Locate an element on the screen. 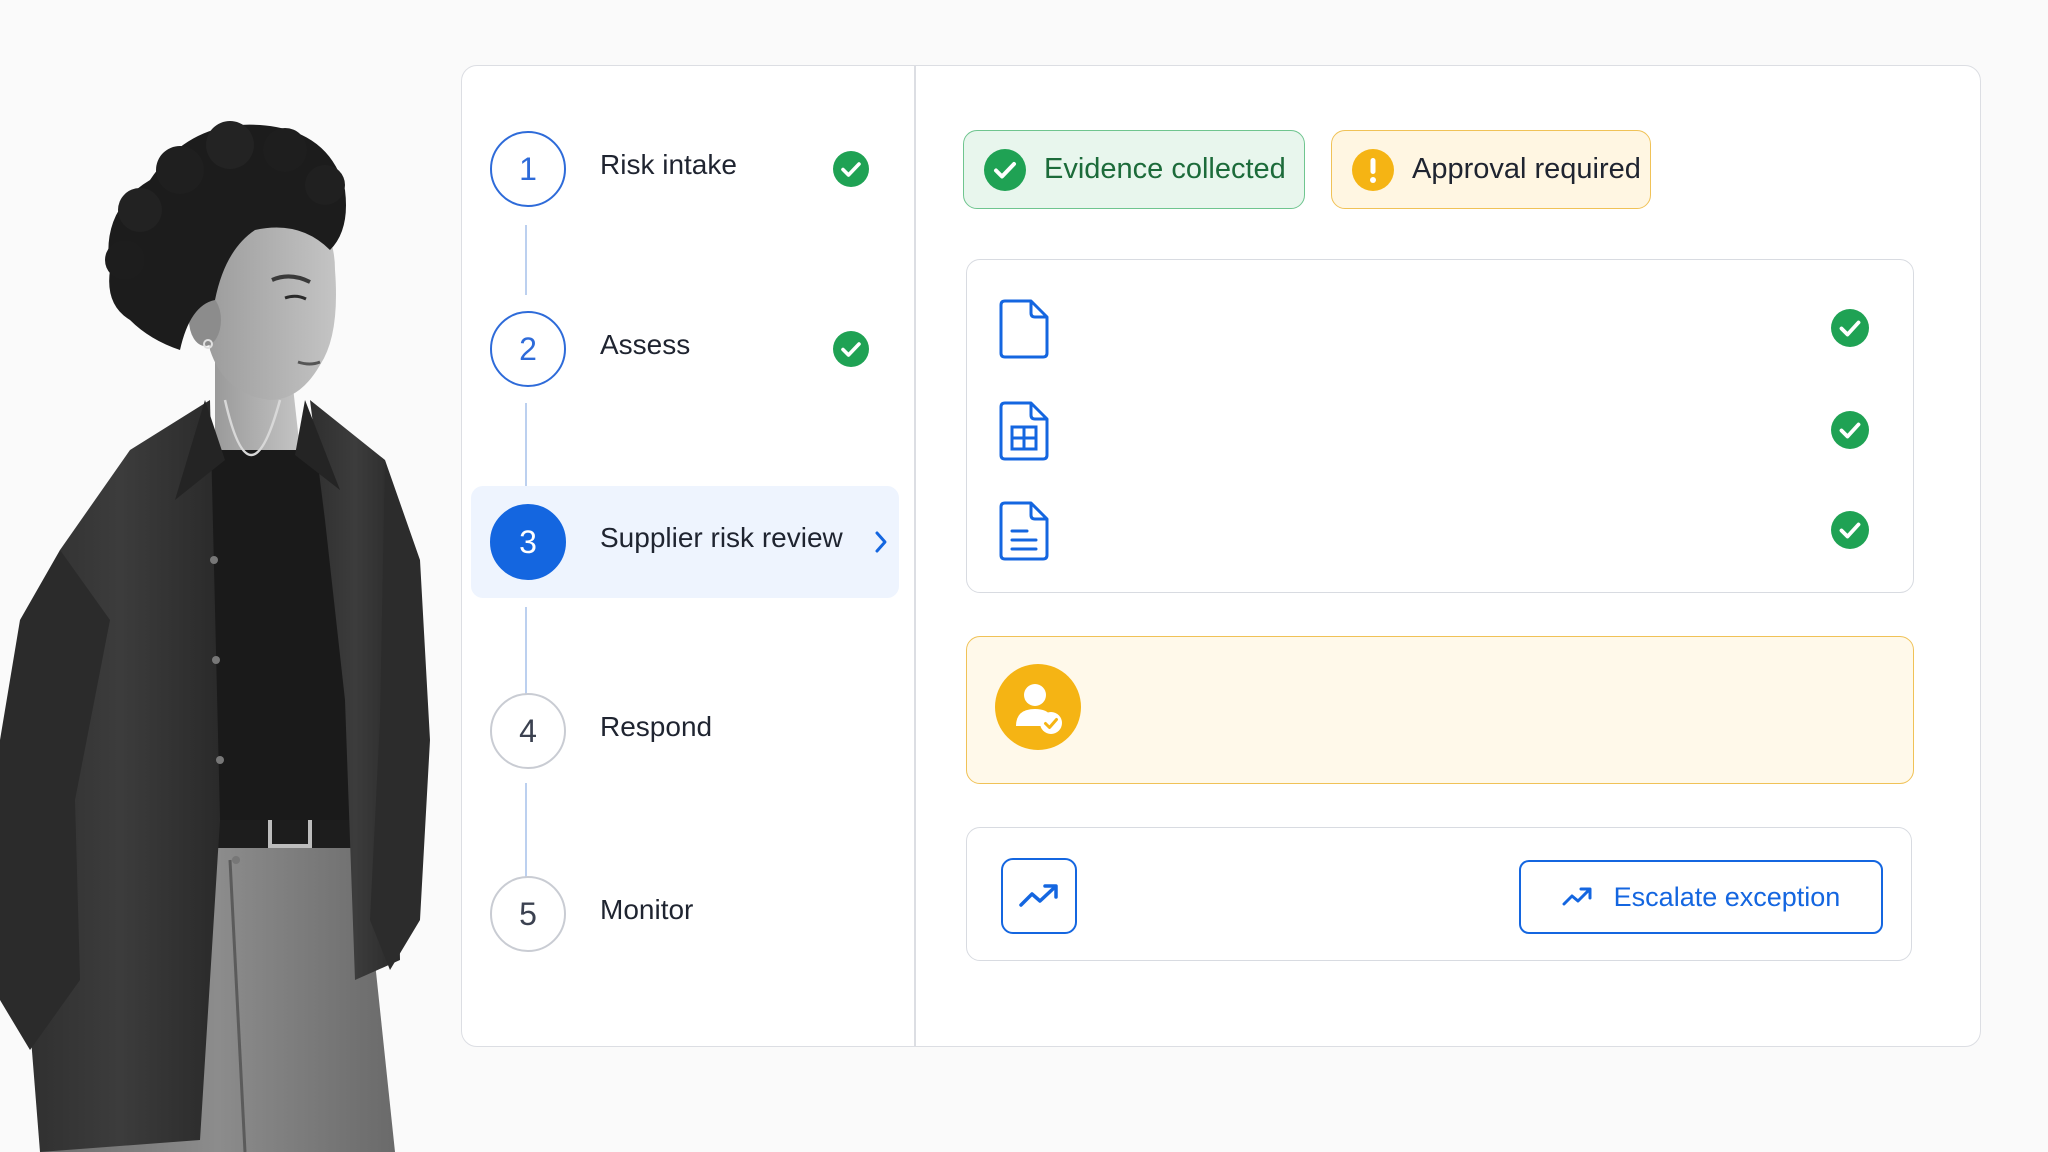 Image resolution: width=2048 pixels, height=1152 pixels. document-icon is located at coordinates (1024, 329).